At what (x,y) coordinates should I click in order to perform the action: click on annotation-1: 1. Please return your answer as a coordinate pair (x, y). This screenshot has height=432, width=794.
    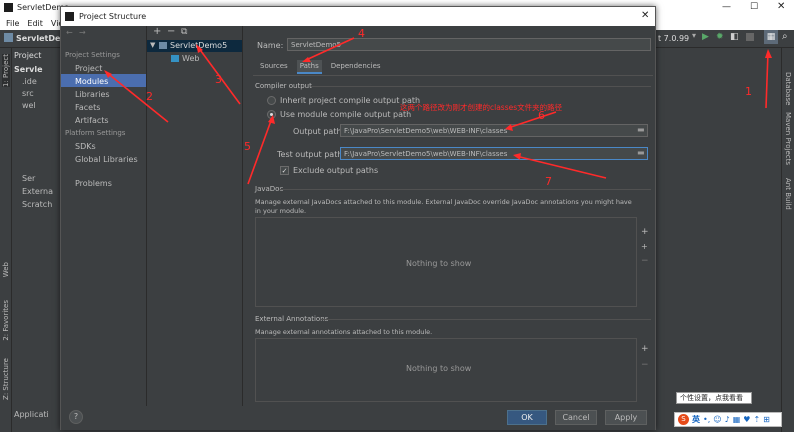
    Looking at the image, I should click on (748, 91).